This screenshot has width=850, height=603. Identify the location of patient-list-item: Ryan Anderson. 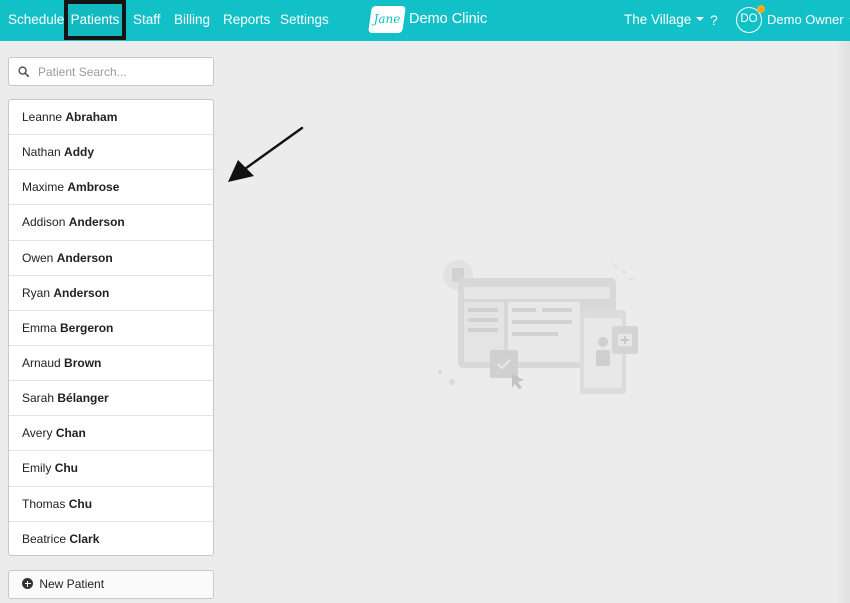
(111, 293).